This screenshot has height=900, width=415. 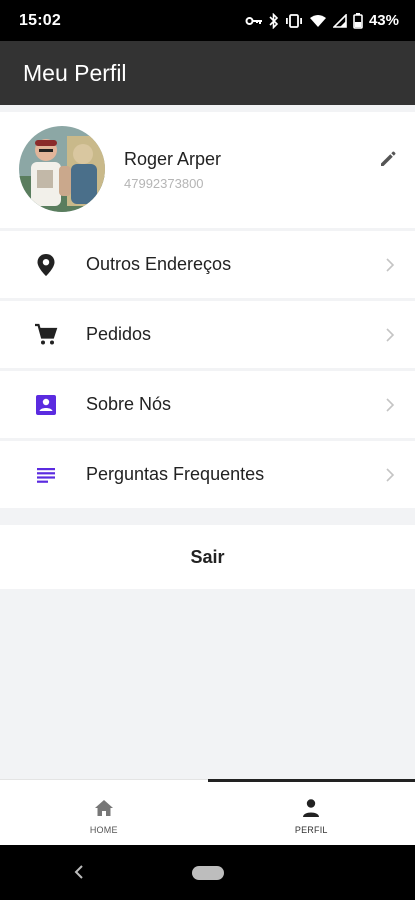 I want to click on nav-label-home: HOME, so click(x=103, y=829).